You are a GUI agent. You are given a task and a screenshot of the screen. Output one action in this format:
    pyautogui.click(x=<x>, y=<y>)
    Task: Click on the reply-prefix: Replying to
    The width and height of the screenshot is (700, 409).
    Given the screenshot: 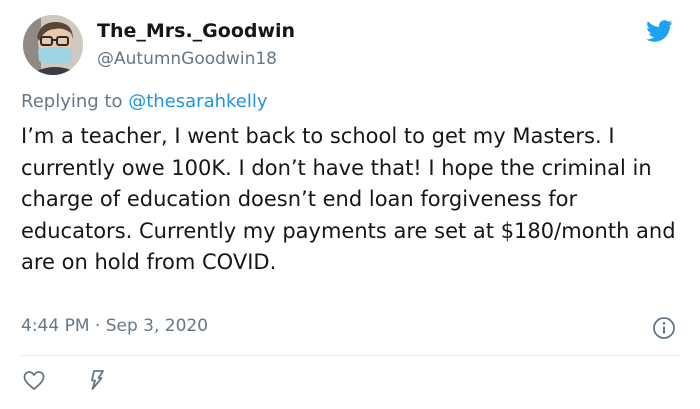 What is the action you would take?
    pyautogui.click(x=72, y=101)
    